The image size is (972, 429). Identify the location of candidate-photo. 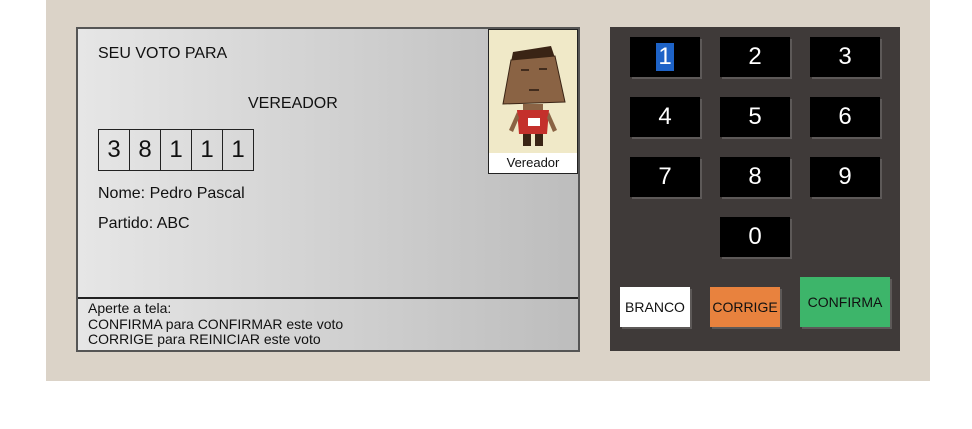
(533, 91).